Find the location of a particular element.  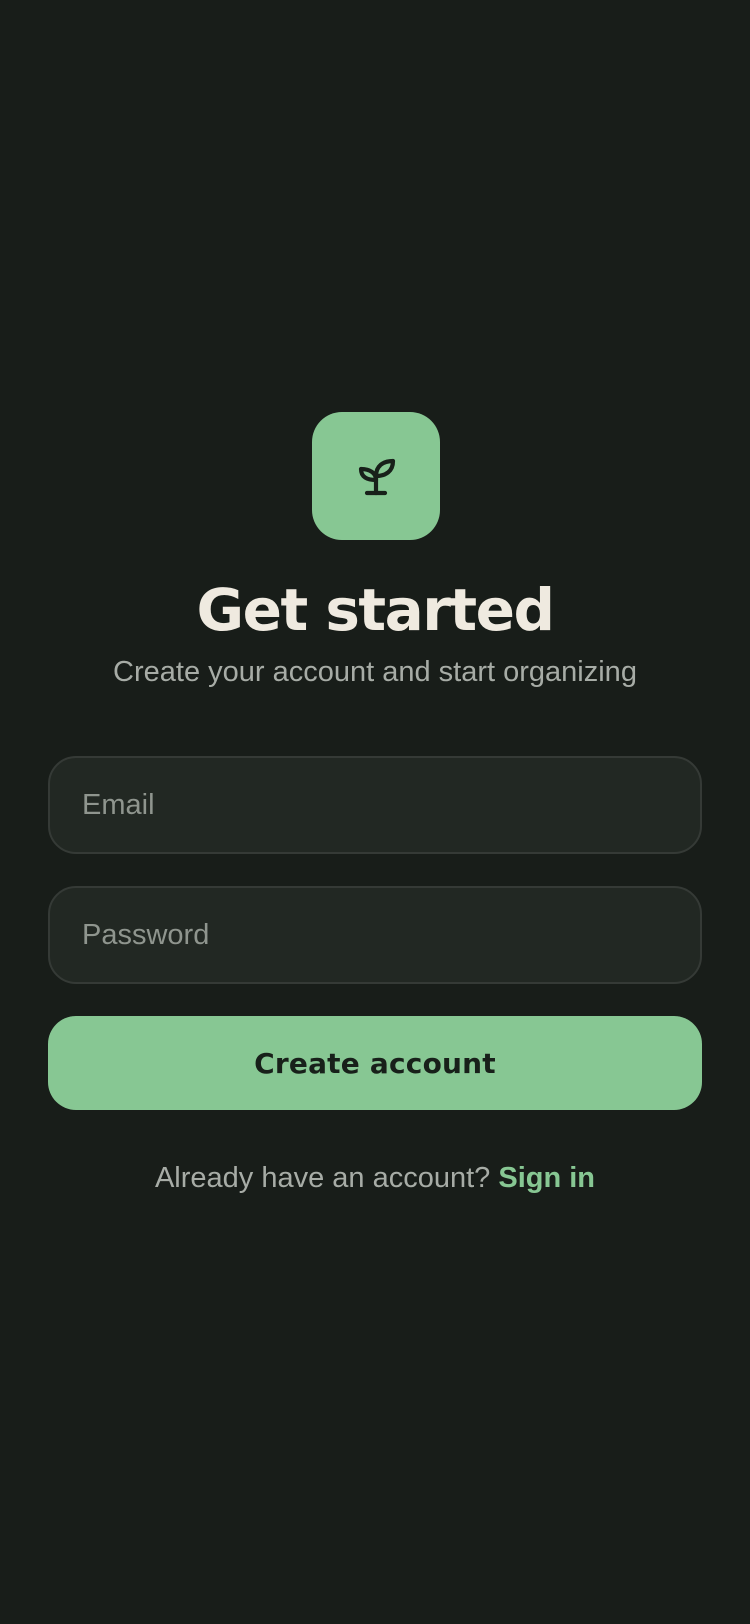

email-field is located at coordinates (375, 805).